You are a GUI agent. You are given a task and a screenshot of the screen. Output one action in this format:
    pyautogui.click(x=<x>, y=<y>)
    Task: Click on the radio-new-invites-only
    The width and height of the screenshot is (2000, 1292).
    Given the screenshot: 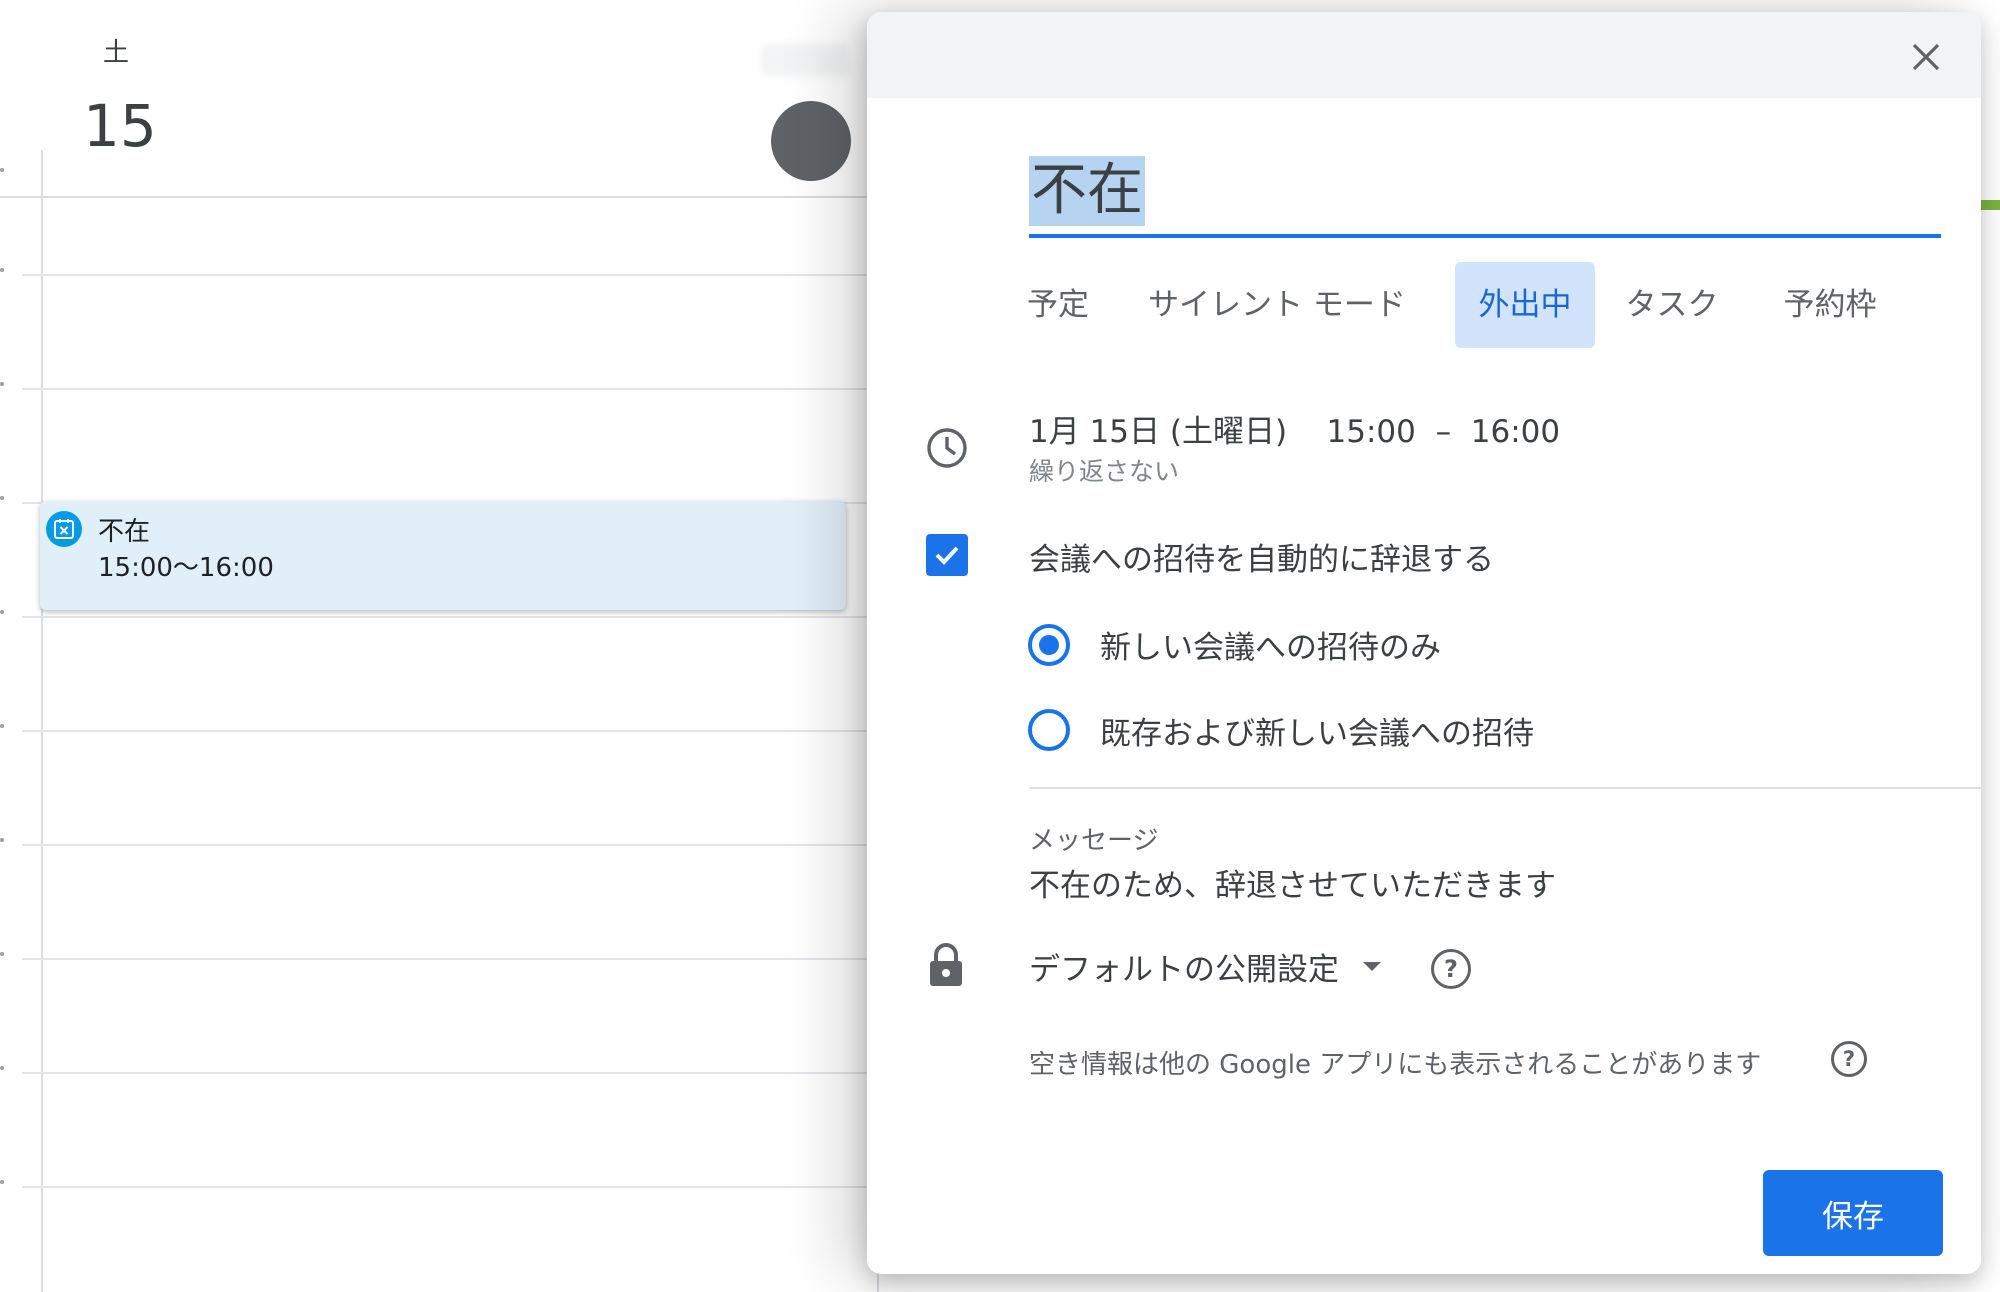 What is the action you would take?
    pyautogui.click(x=1049, y=645)
    